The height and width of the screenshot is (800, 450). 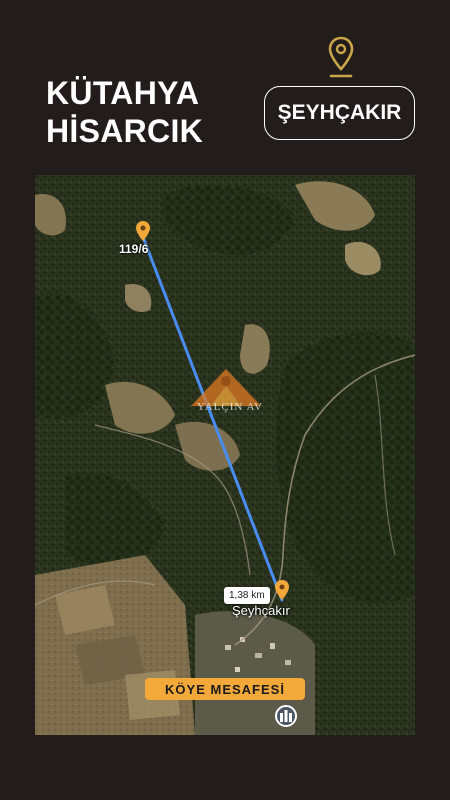 I want to click on building-poi-icon, so click(x=286, y=716).